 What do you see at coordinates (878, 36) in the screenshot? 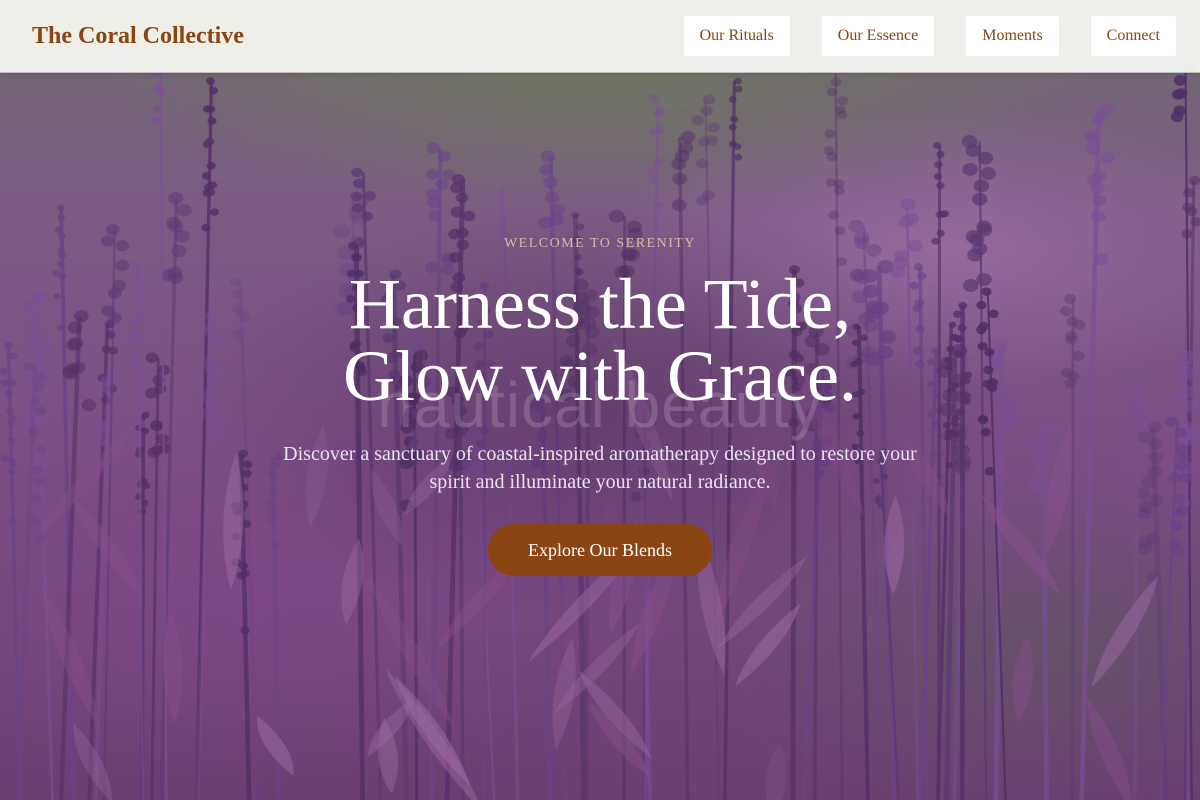
I see `nav-our-essence: Our Essence` at bounding box center [878, 36].